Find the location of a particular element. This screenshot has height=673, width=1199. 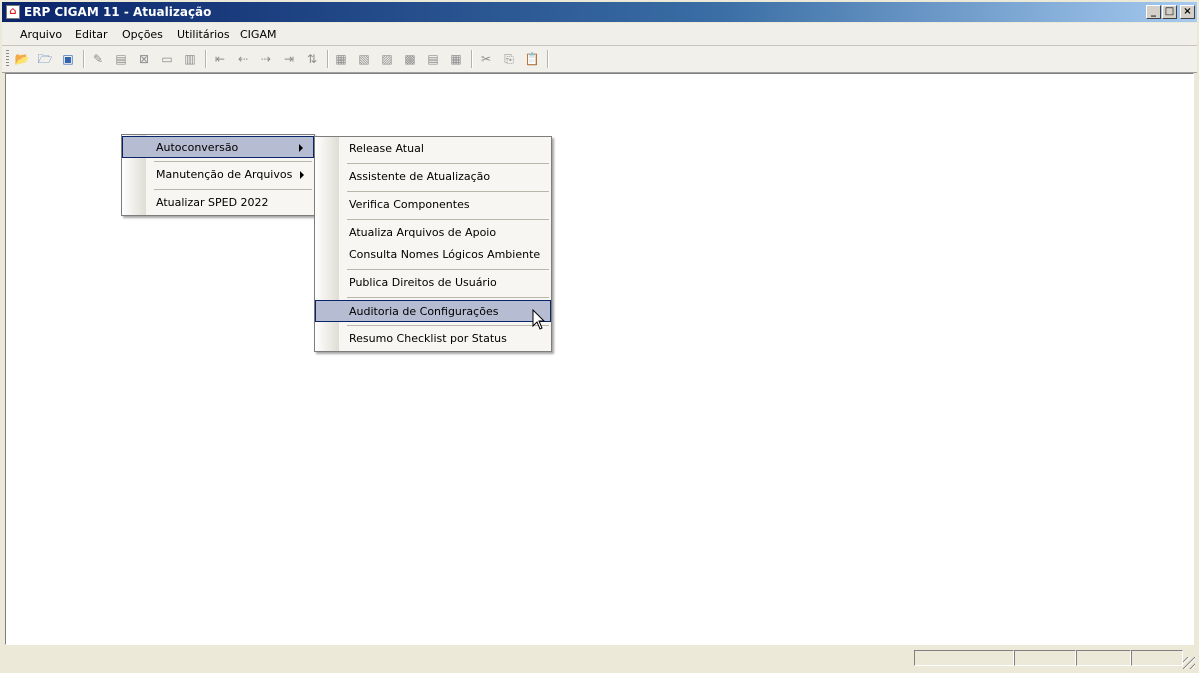

toolbar-grip is located at coordinates (7, 59).